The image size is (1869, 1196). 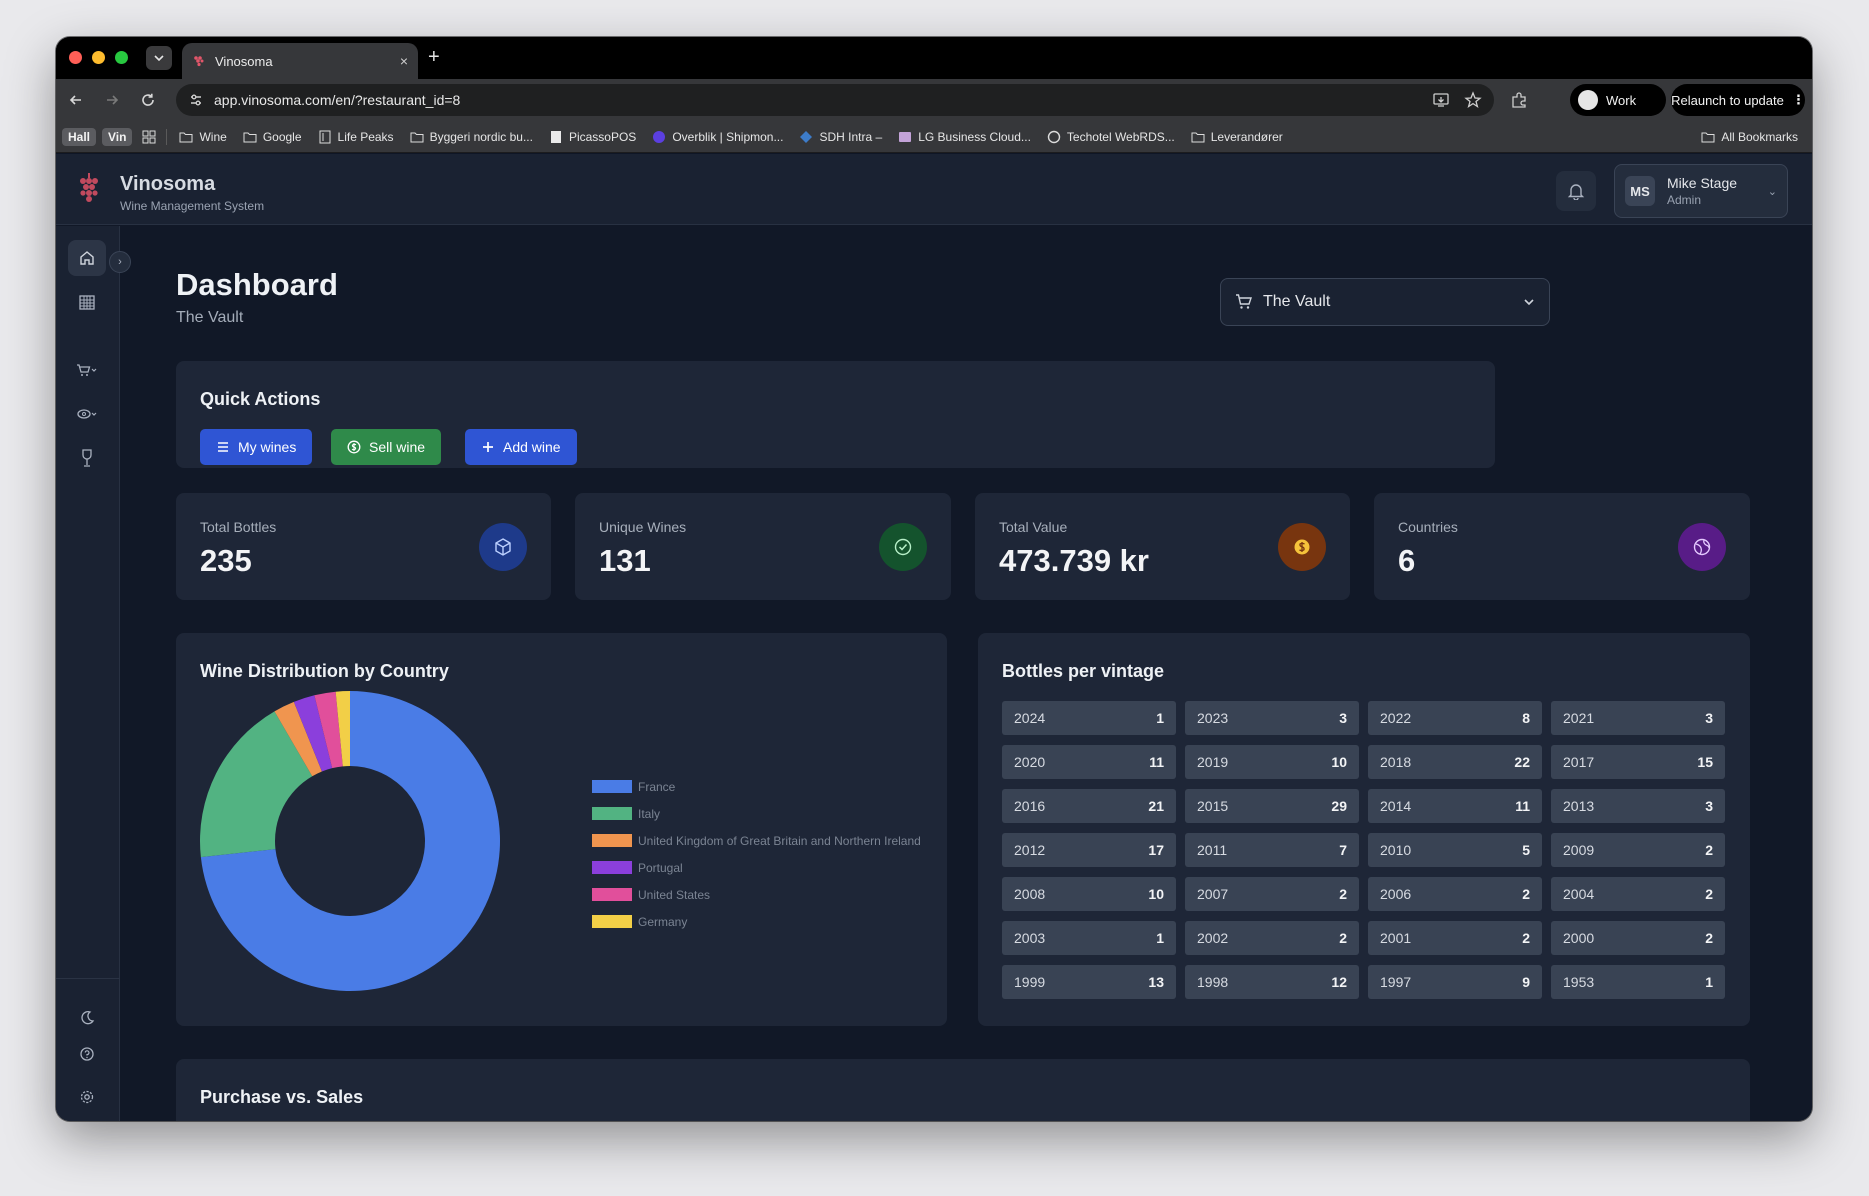 What do you see at coordinates (1772, 191) in the screenshot?
I see `chevron-down-icon: ⌄` at bounding box center [1772, 191].